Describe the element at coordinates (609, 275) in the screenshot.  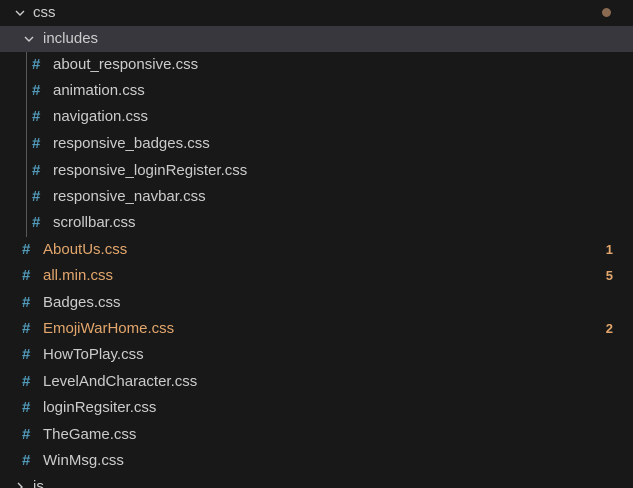
I see `problem-count-badge: 5` at that location.